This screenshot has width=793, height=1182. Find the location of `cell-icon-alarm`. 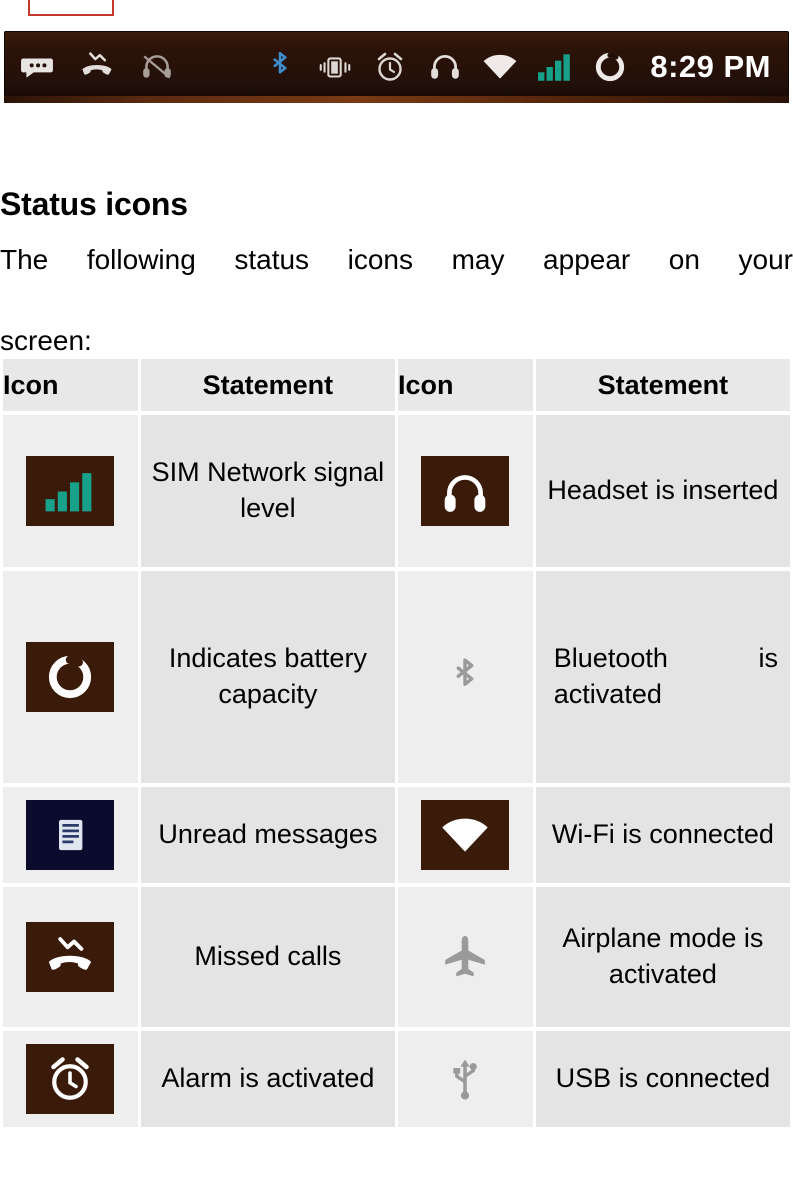

cell-icon-alarm is located at coordinates (70, 1079).